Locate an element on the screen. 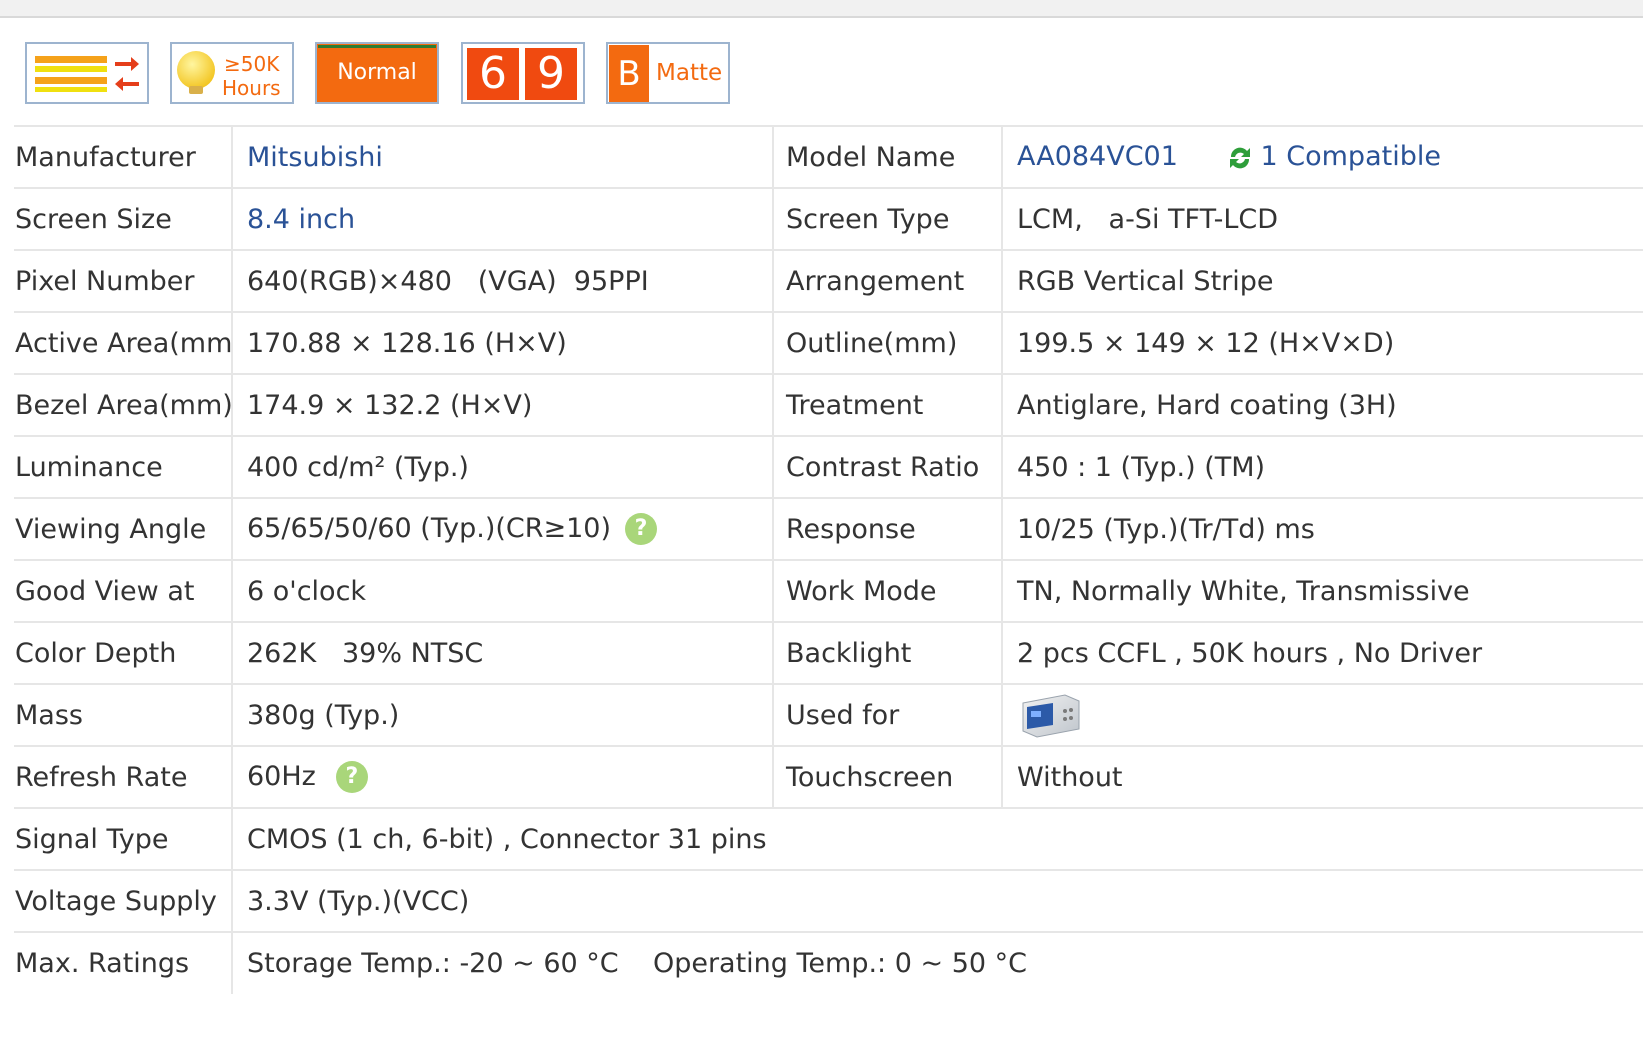  spec-value: 170.88 × 128.16 (H×V) is located at coordinates (502, 342).